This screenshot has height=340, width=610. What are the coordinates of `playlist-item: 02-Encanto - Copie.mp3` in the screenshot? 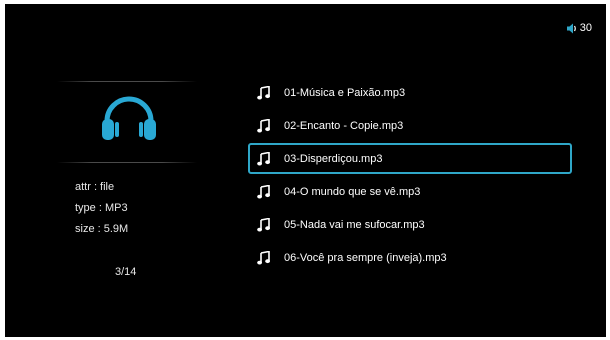 It's located at (410, 125).